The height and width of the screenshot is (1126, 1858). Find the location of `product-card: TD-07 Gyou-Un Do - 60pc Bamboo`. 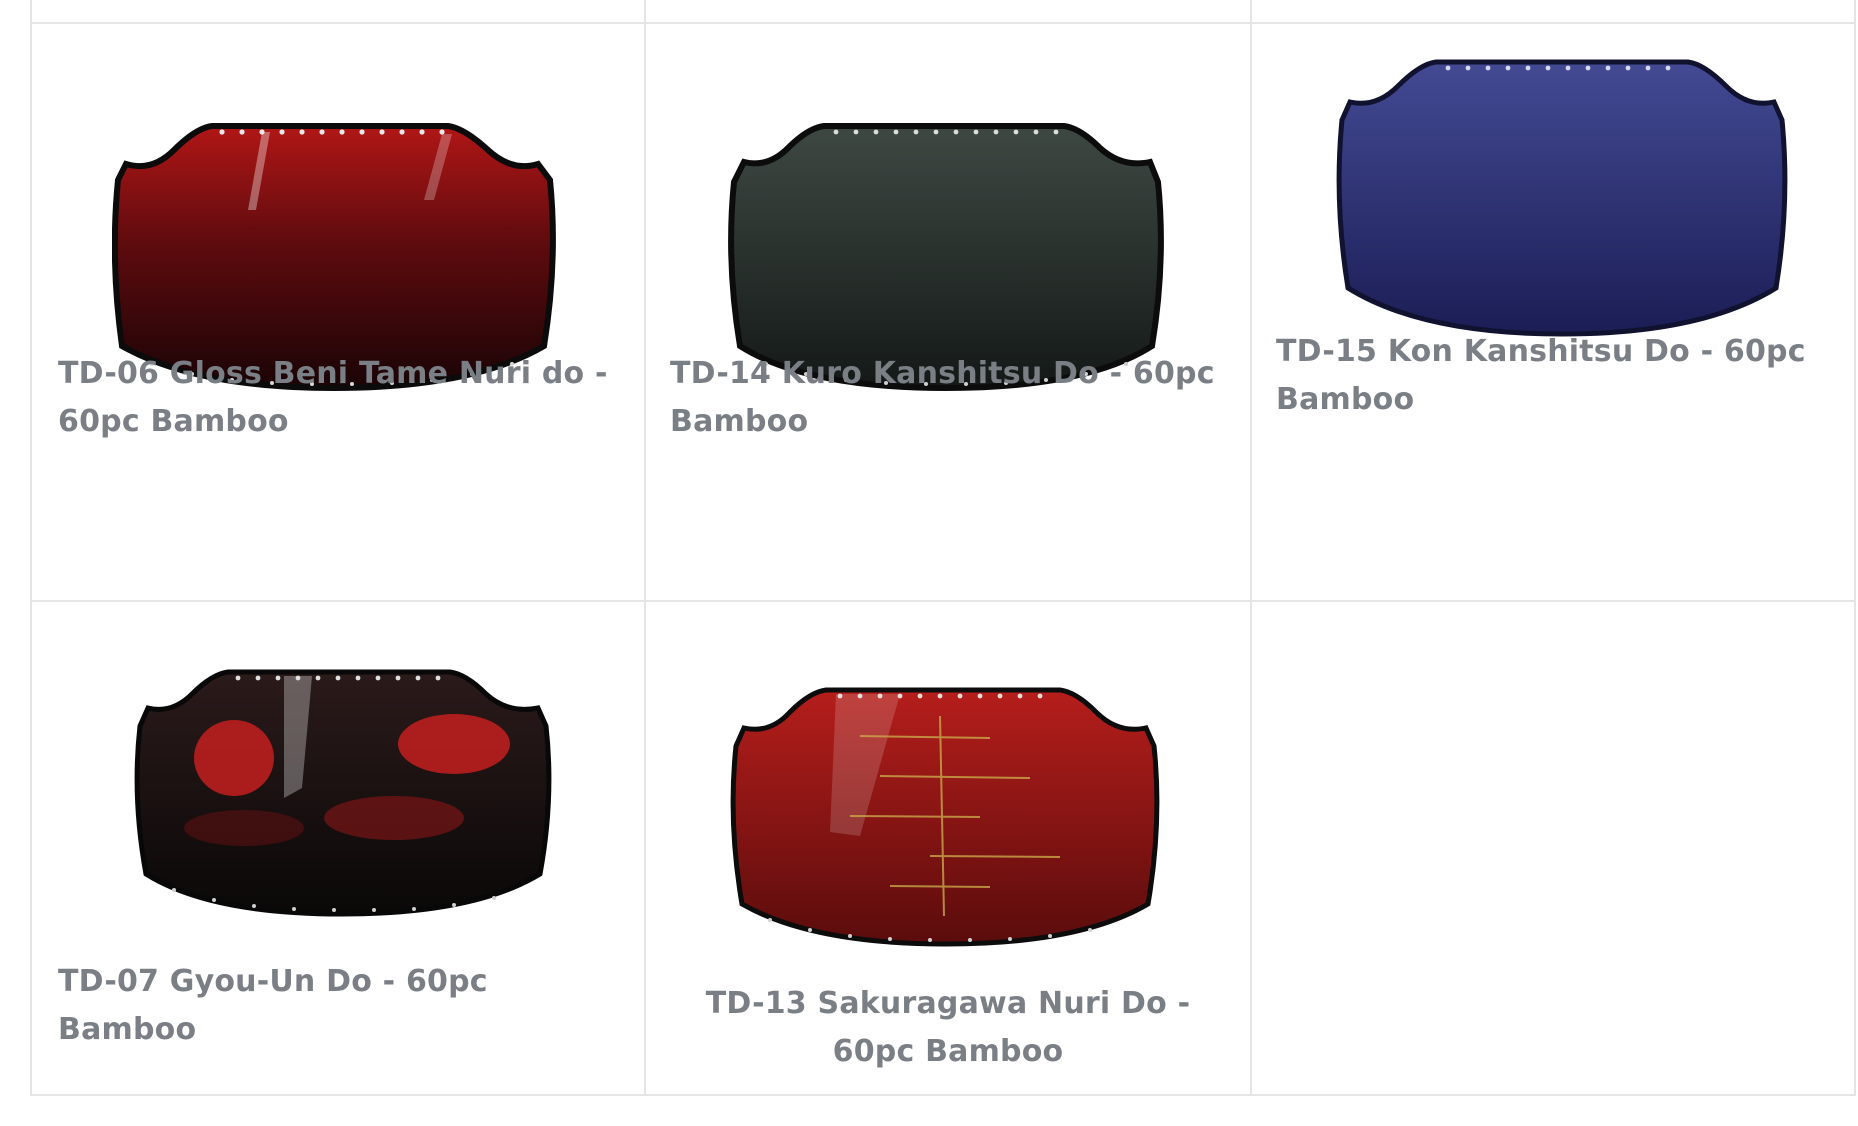

product-card: TD-07 Gyou-Un Do - 60pc Bamboo is located at coordinates (339, 848).